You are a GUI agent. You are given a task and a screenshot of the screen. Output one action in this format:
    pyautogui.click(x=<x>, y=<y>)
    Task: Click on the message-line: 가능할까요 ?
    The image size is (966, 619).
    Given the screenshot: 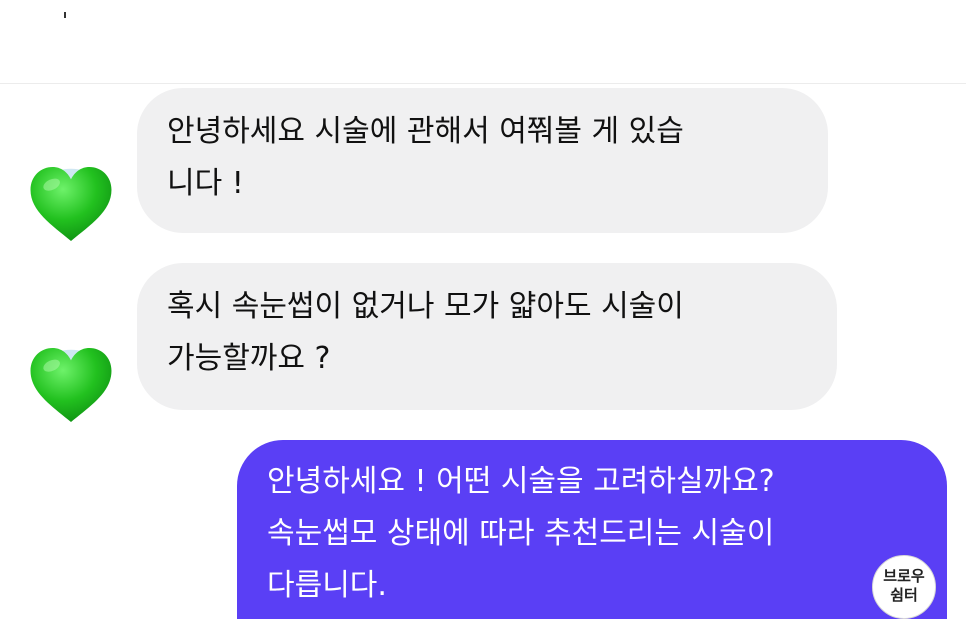 What is the action you would take?
    pyautogui.click(x=249, y=358)
    